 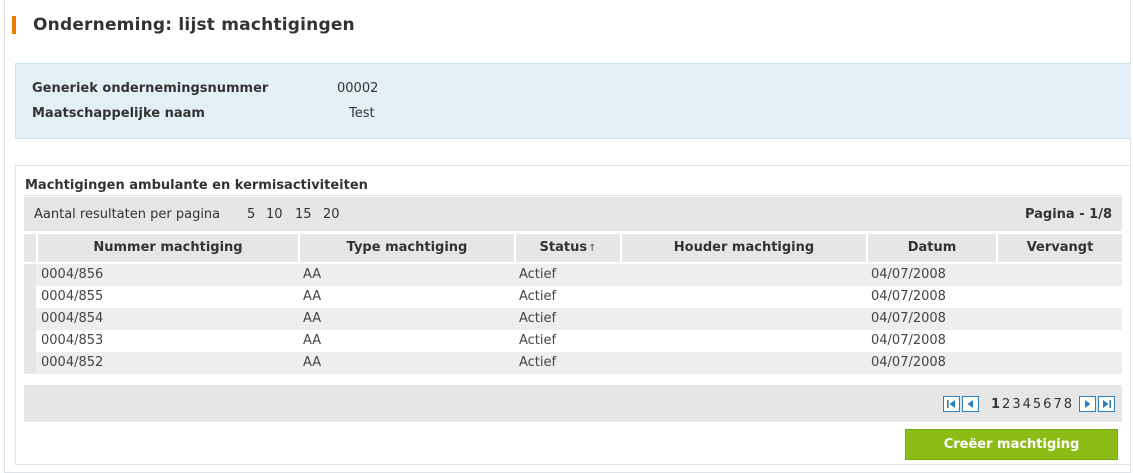 What do you see at coordinates (72, 296) in the screenshot?
I see `cell-nummer: 0004/855` at bounding box center [72, 296].